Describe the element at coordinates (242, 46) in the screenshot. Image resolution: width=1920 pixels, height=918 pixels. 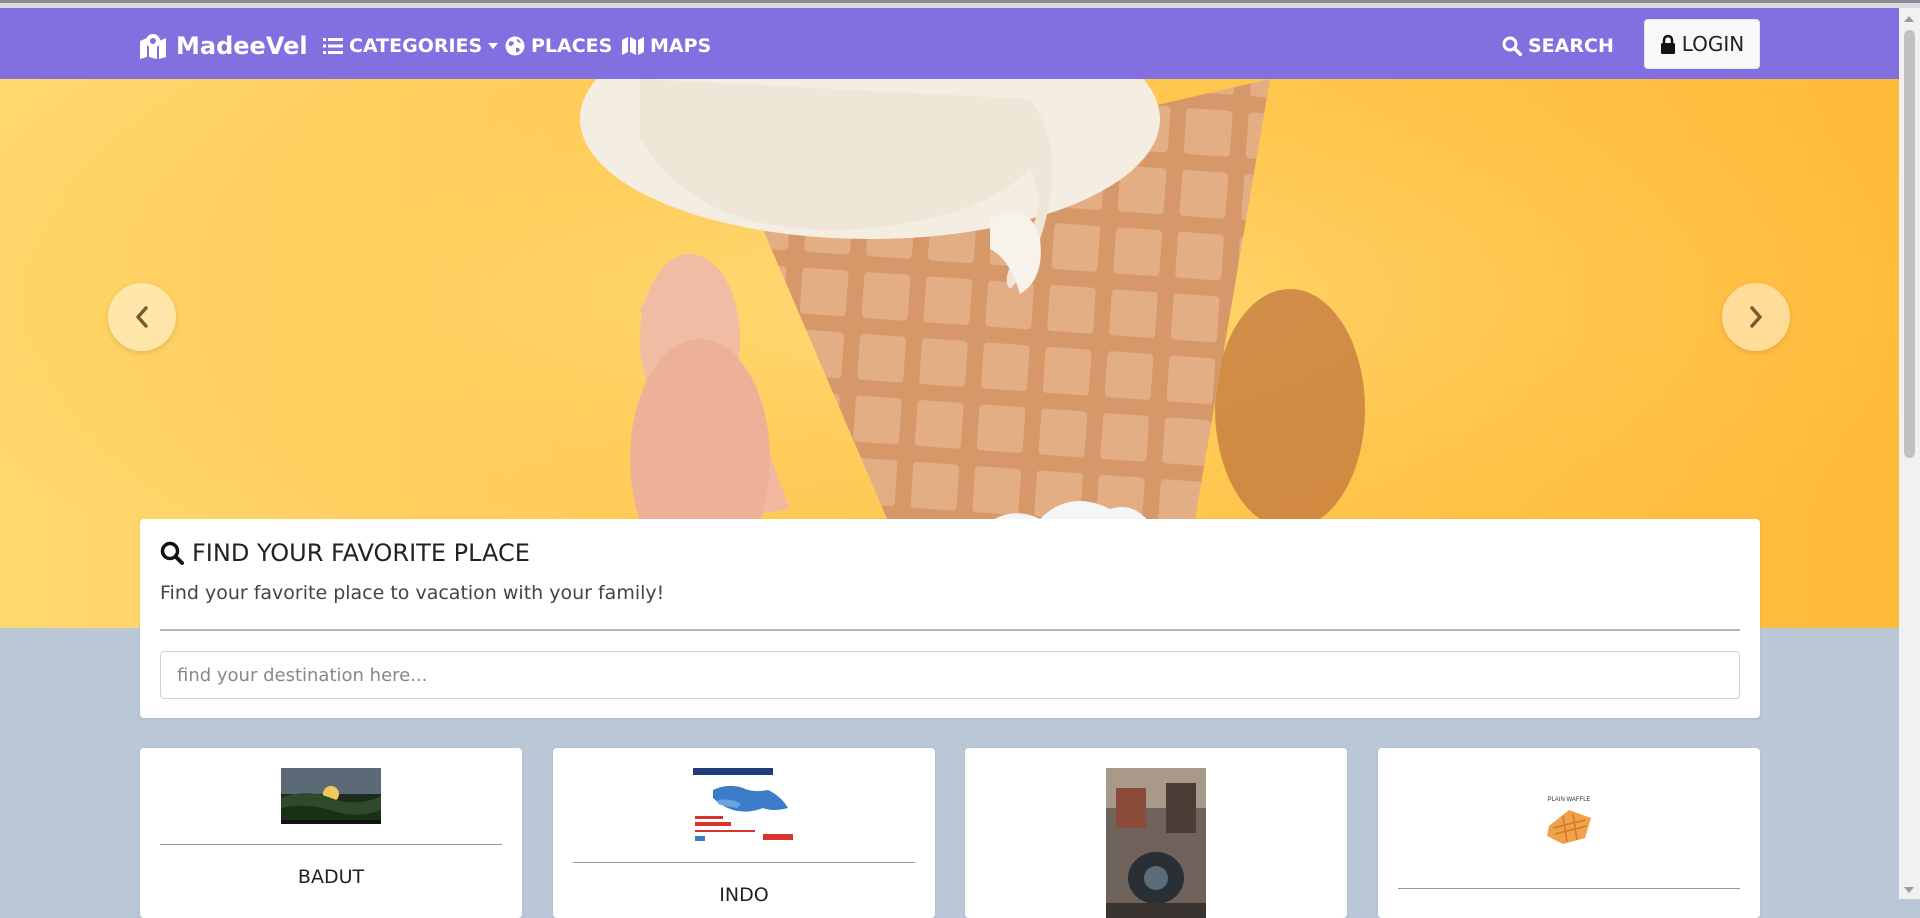
I see `brand-name: MadeeVel` at that location.